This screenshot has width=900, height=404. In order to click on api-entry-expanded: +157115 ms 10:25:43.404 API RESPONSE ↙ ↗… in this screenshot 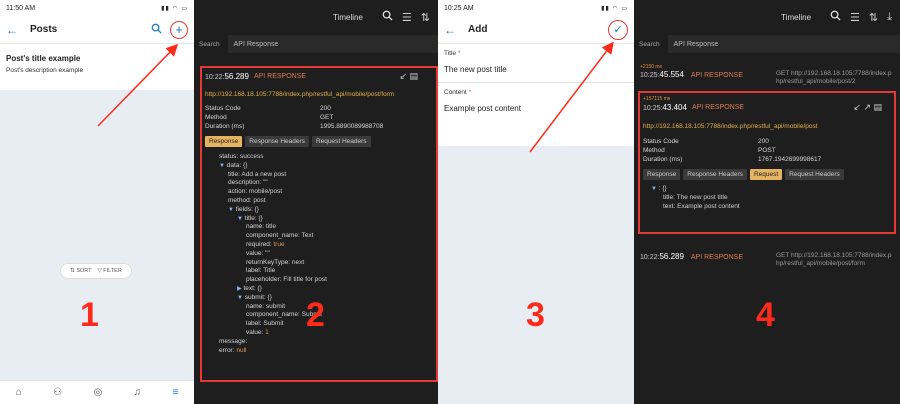, I will do `click(768, 153)`.